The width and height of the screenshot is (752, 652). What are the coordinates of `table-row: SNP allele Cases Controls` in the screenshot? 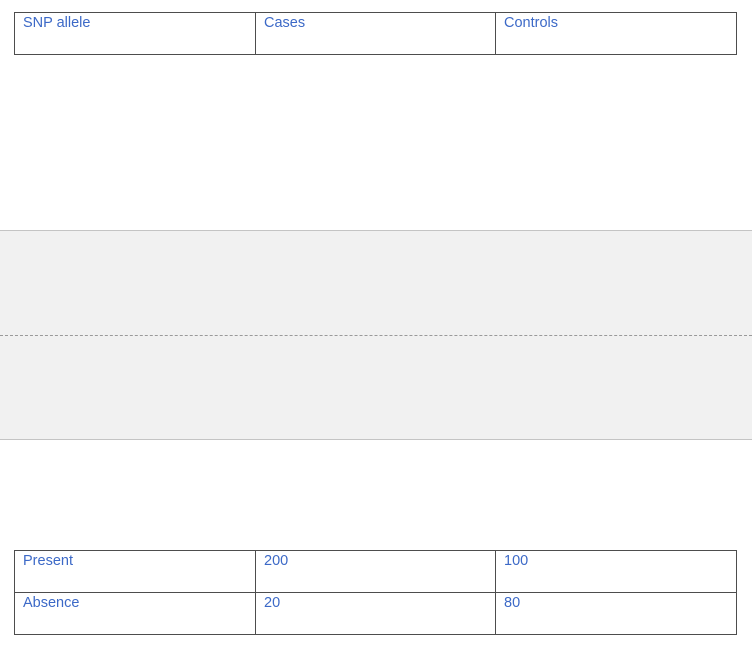 It's located at (375, 33).